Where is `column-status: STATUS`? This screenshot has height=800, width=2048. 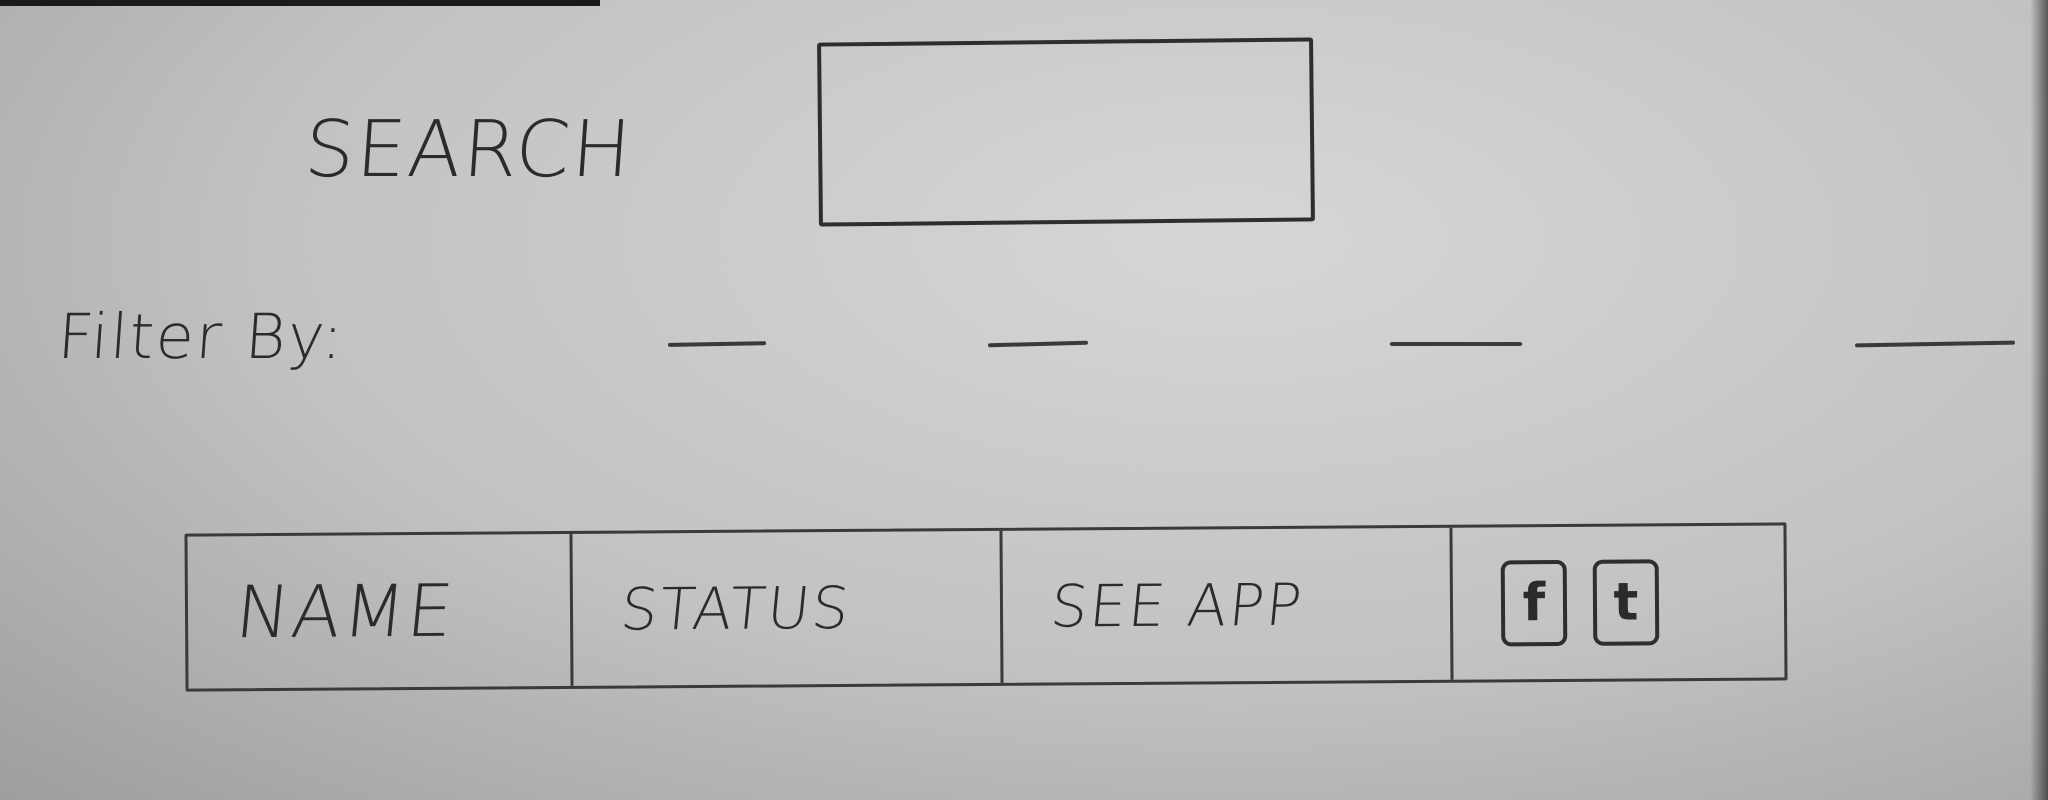
column-status: STATUS is located at coordinates (788, 608).